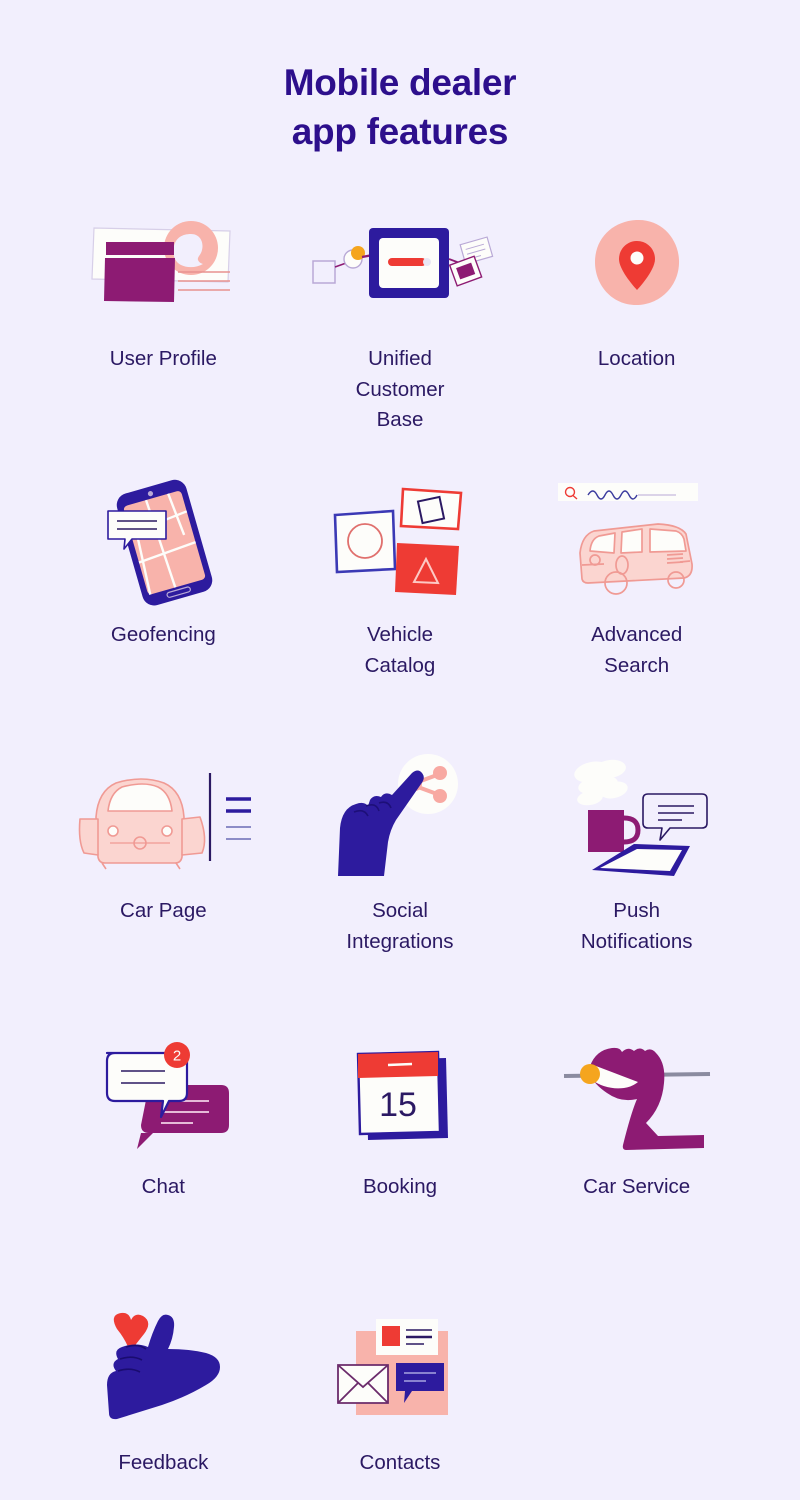 The height and width of the screenshot is (1500, 800). Describe the element at coordinates (400, 541) in the screenshot. I see `vehicle-catalog-icon` at that location.